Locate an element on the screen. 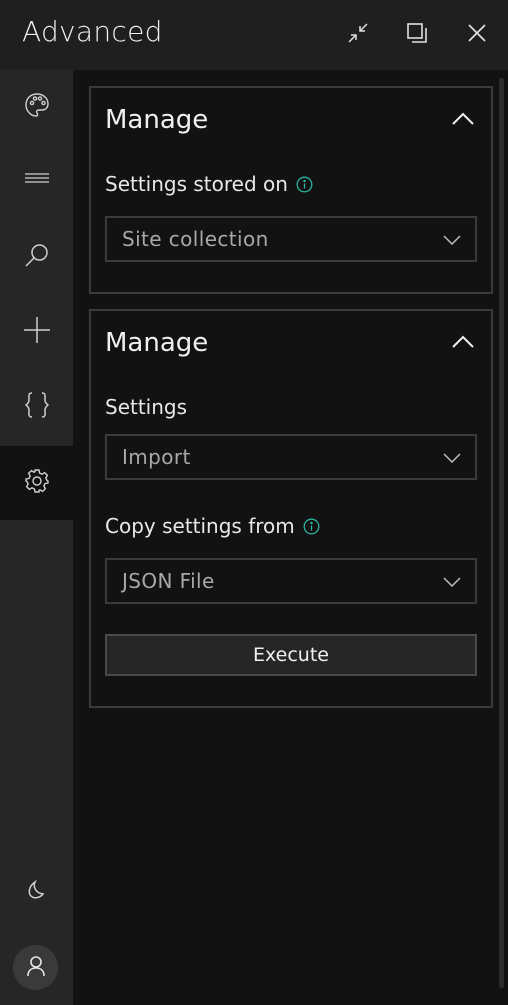  sidebar is located at coordinates (36, 537).